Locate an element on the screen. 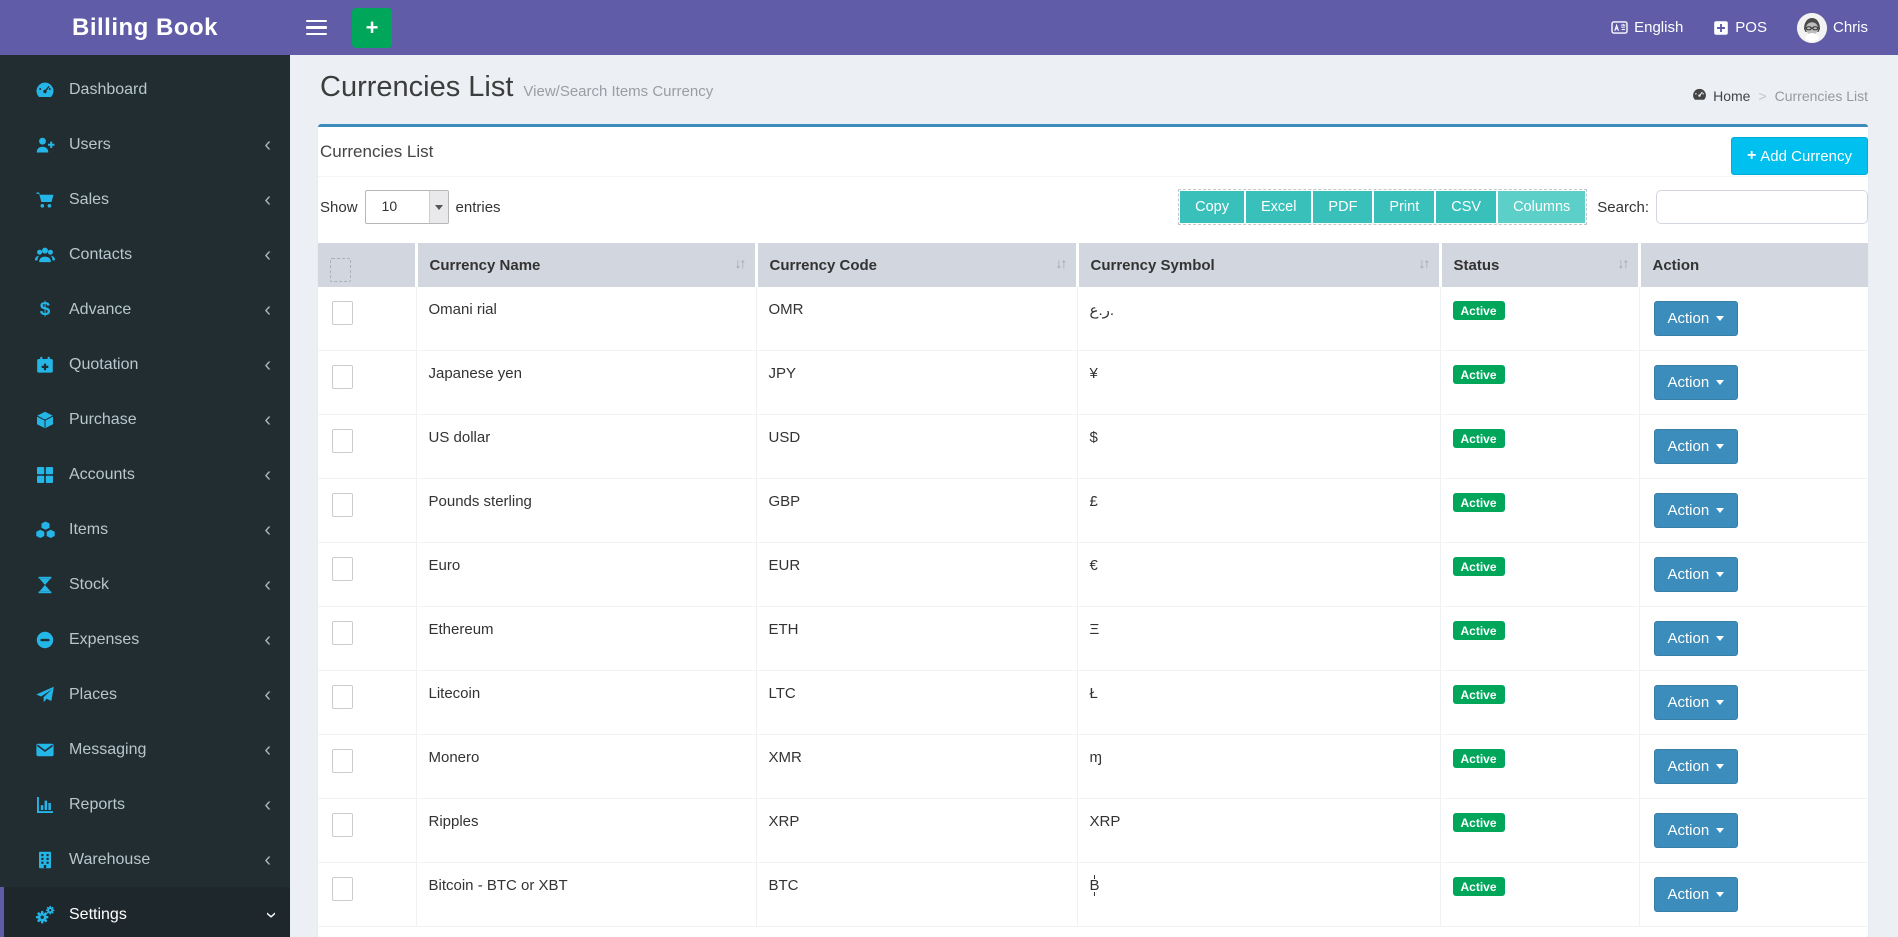  column-header-currency-name: Currency Name ↓↑ is located at coordinates (587, 265).